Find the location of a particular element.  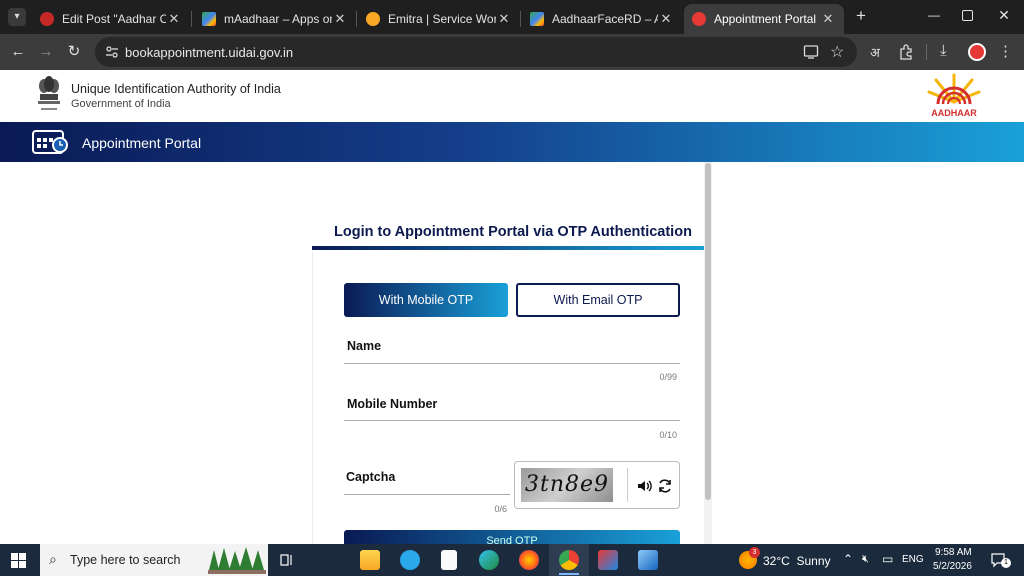

profile-avatar is located at coordinates (977, 52).